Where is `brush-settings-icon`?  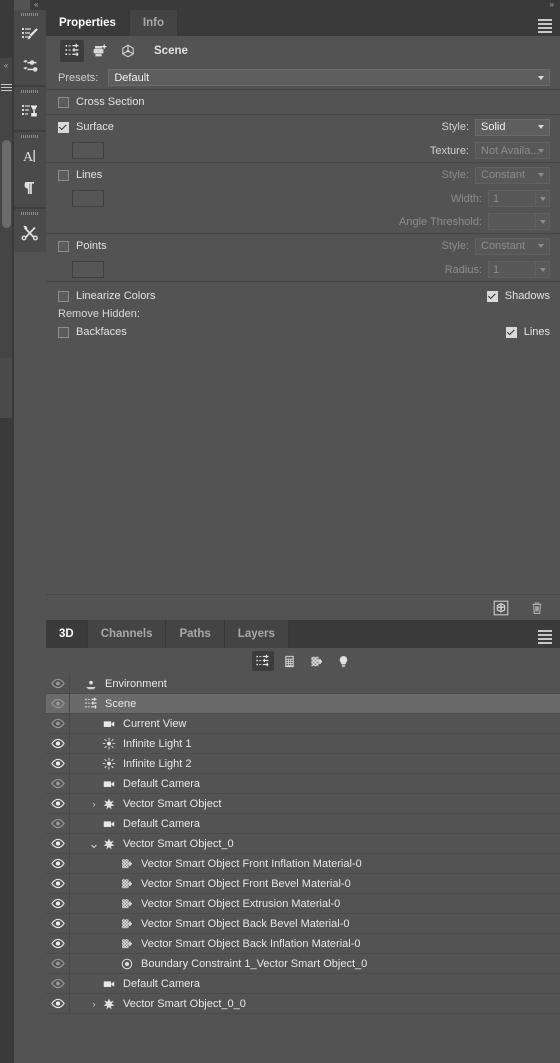
brush-settings-icon is located at coordinates (30, 66).